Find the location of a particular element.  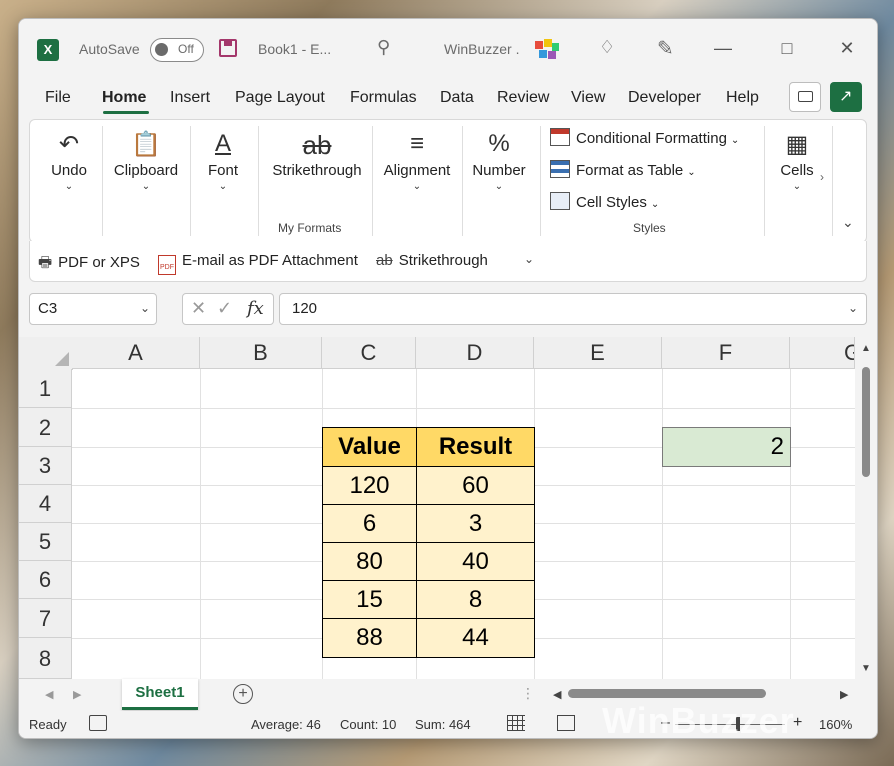

active-tab-indicator is located at coordinates (126, 112).